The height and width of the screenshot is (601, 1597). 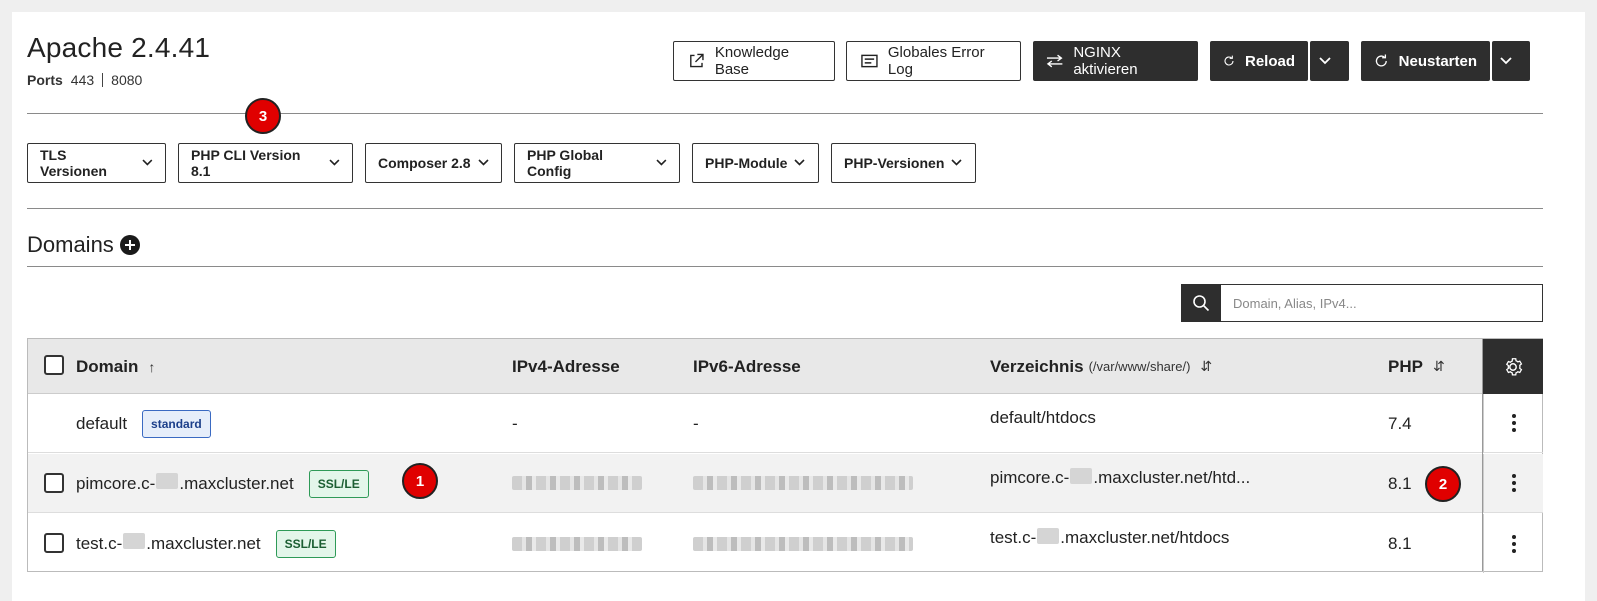 I want to click on column-hint: (/var/www/share/), so click(x=1139, y=366).